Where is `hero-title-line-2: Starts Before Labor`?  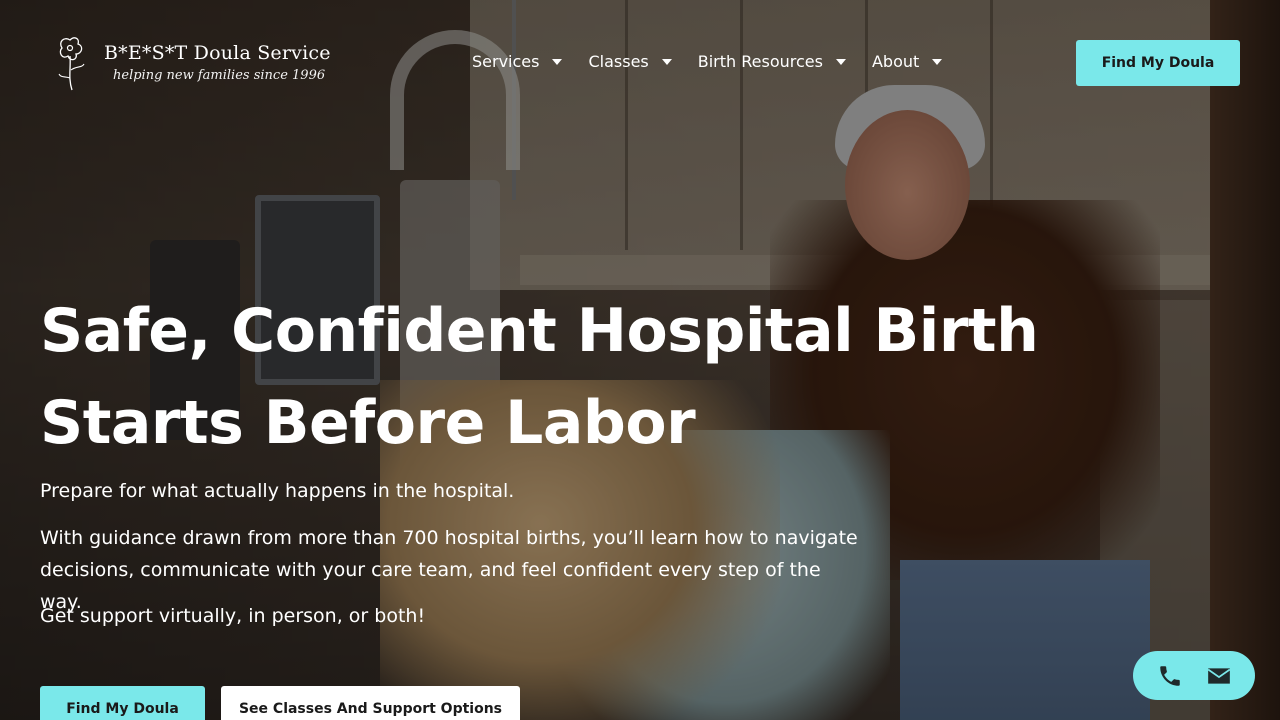 hero-title-line-2: Starts Before Labor is located at coordinates (368, 423).